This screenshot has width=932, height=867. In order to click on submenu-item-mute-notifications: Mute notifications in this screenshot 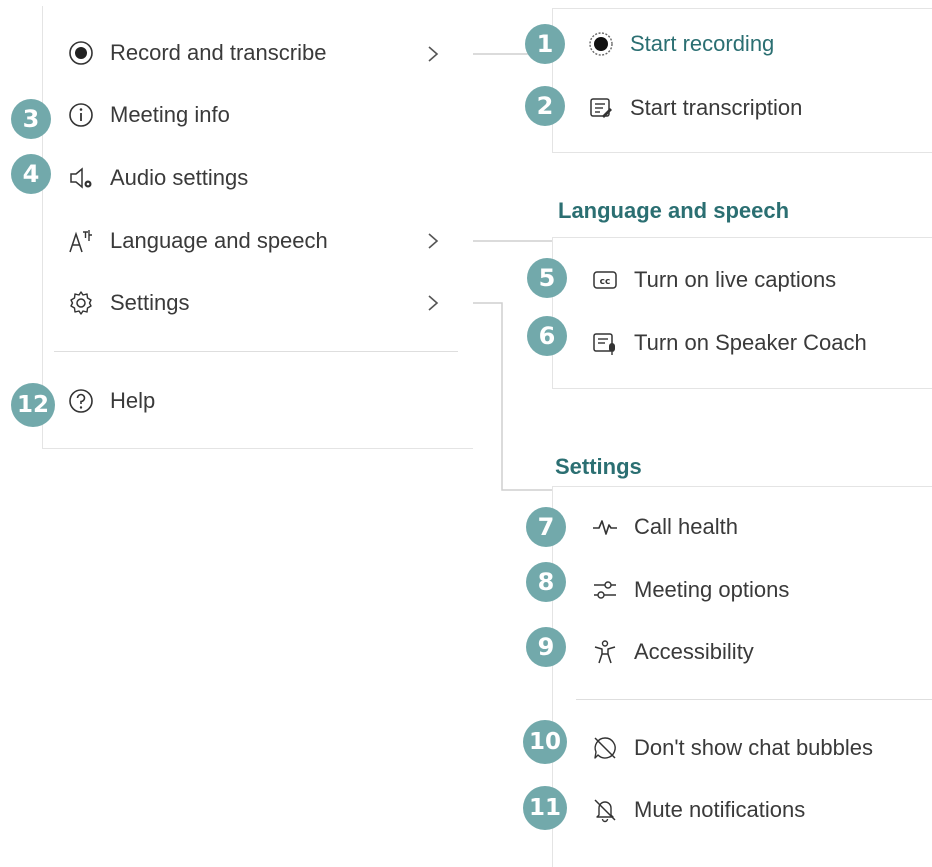, I will do `click(697, 810)`.